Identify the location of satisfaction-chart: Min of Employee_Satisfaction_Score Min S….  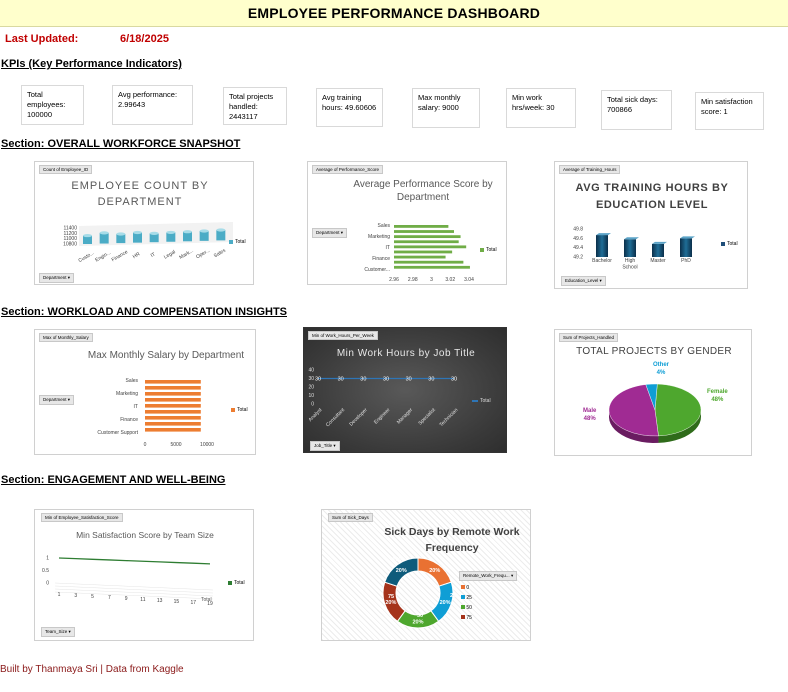
(144, 575).